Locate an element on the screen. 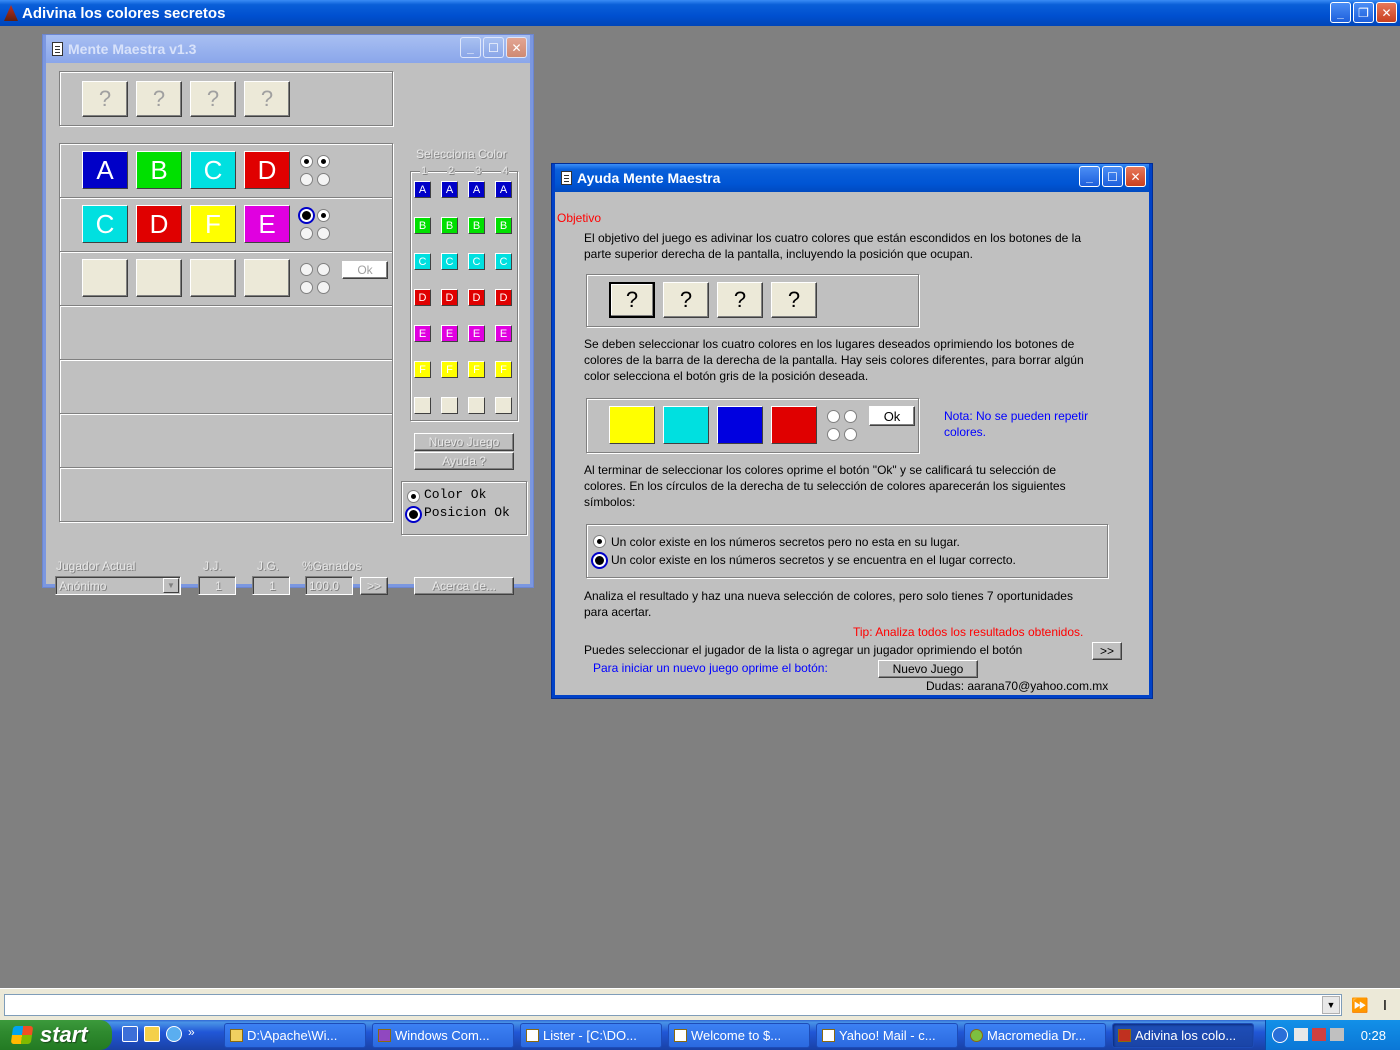 Image resolution: width=1400 pixels, height=1050 pixels. select-color-e-pos-1: E is located at coordinates (422, 333).